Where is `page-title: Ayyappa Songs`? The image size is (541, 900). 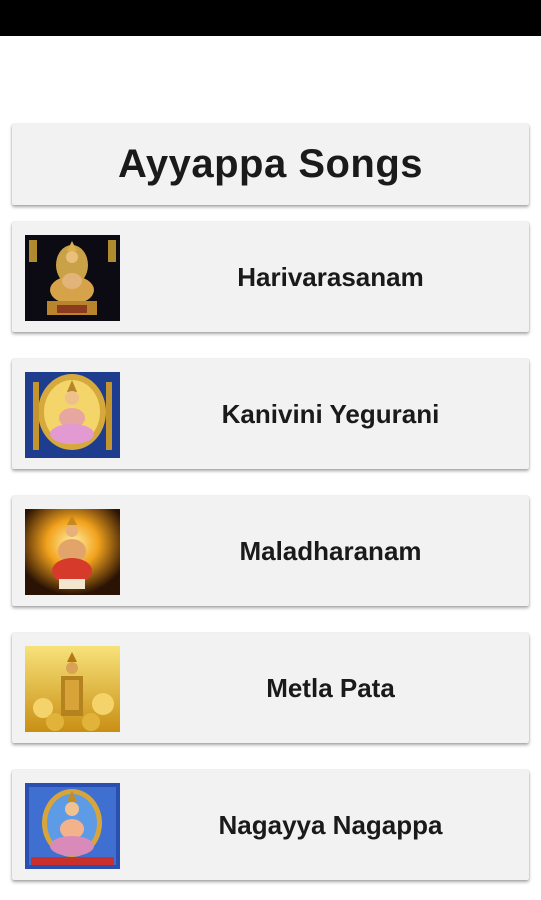 page-title: Ayyappa Songs is located at coordinates (270, 164).